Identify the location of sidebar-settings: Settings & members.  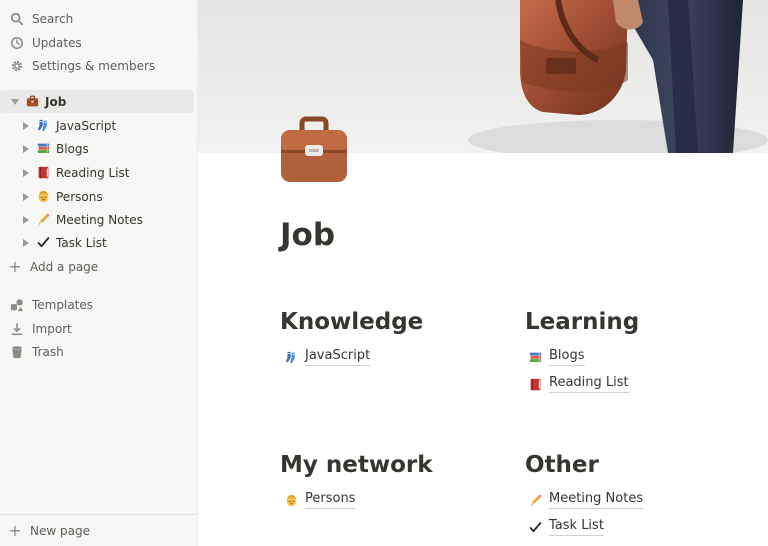
(97, 65).